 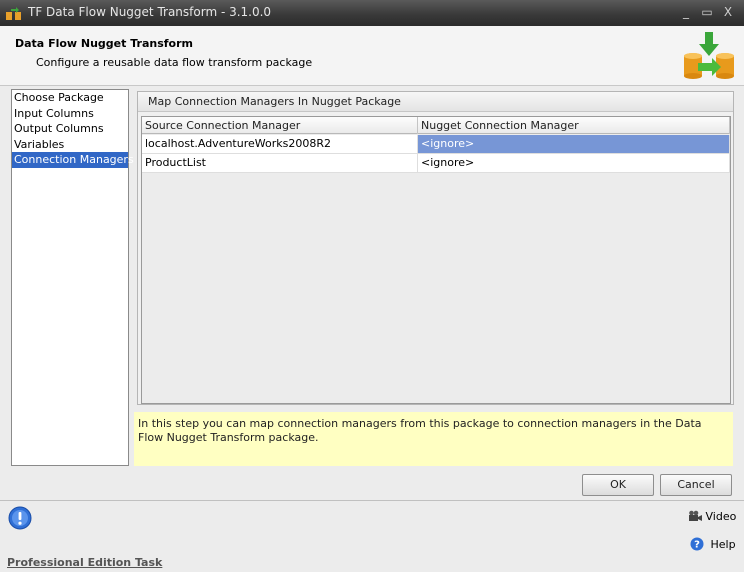 What do you see at coordinates (686, 12) in the screenshot?
I see `minimize-button: _` at bounding box center [686, 12].